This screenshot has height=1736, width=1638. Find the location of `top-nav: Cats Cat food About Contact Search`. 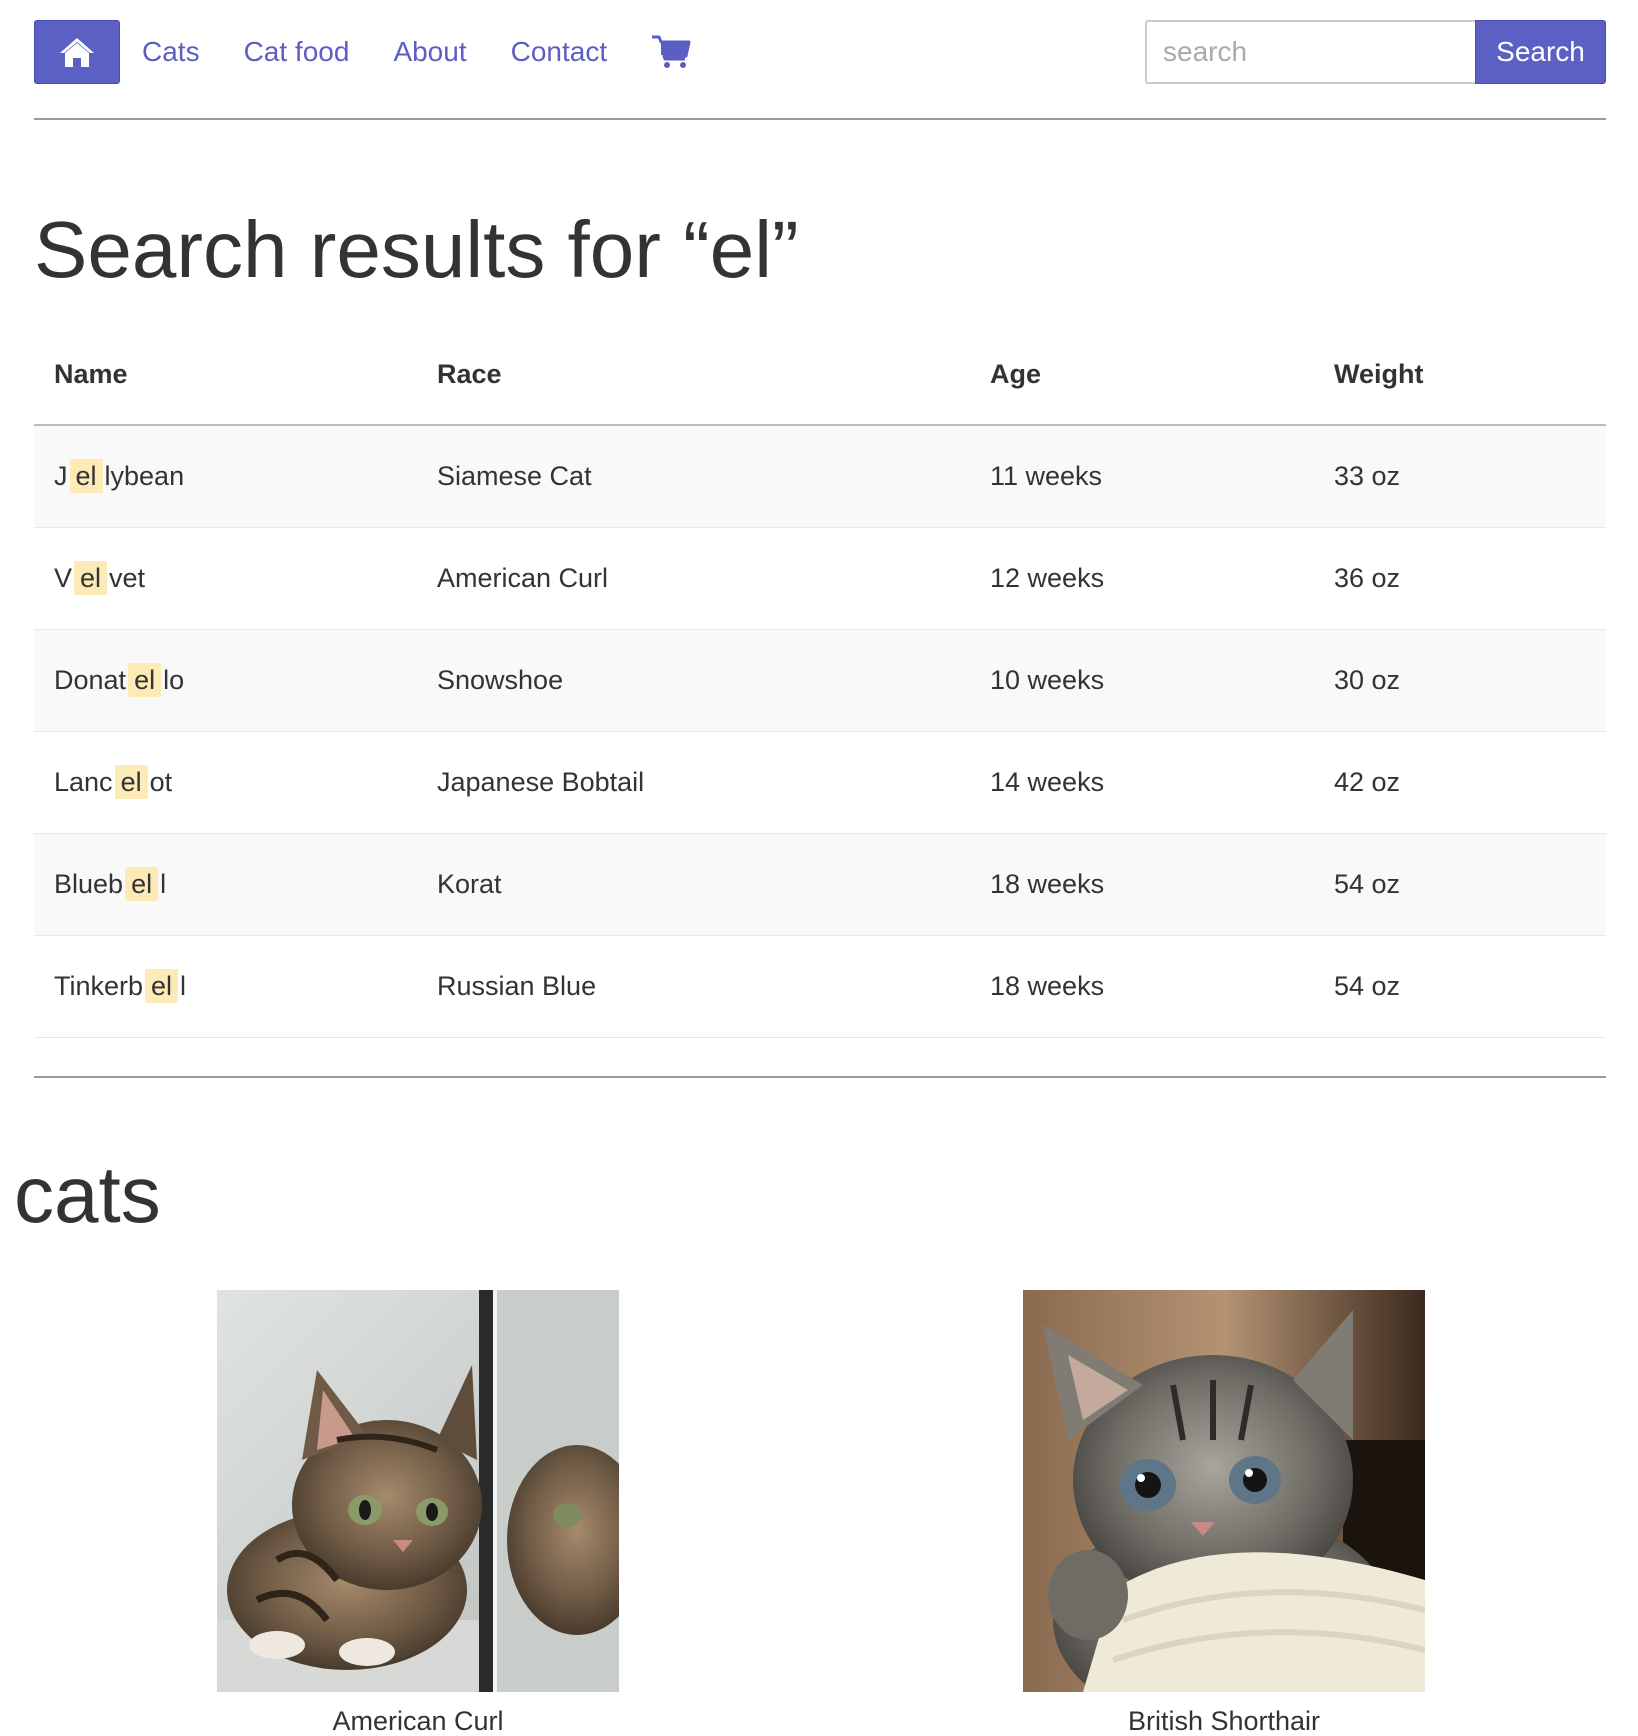

top-nav: Cats Cat food About Contact Search is located at coordinates (820, 52).